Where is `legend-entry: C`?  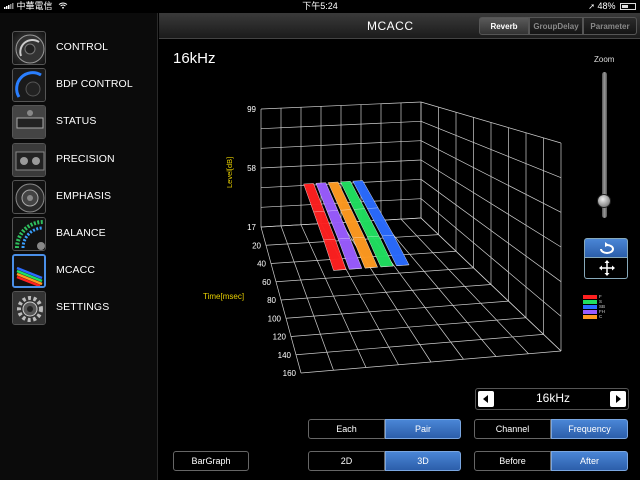 legend-entry: C is located at coordinates (603, 317).